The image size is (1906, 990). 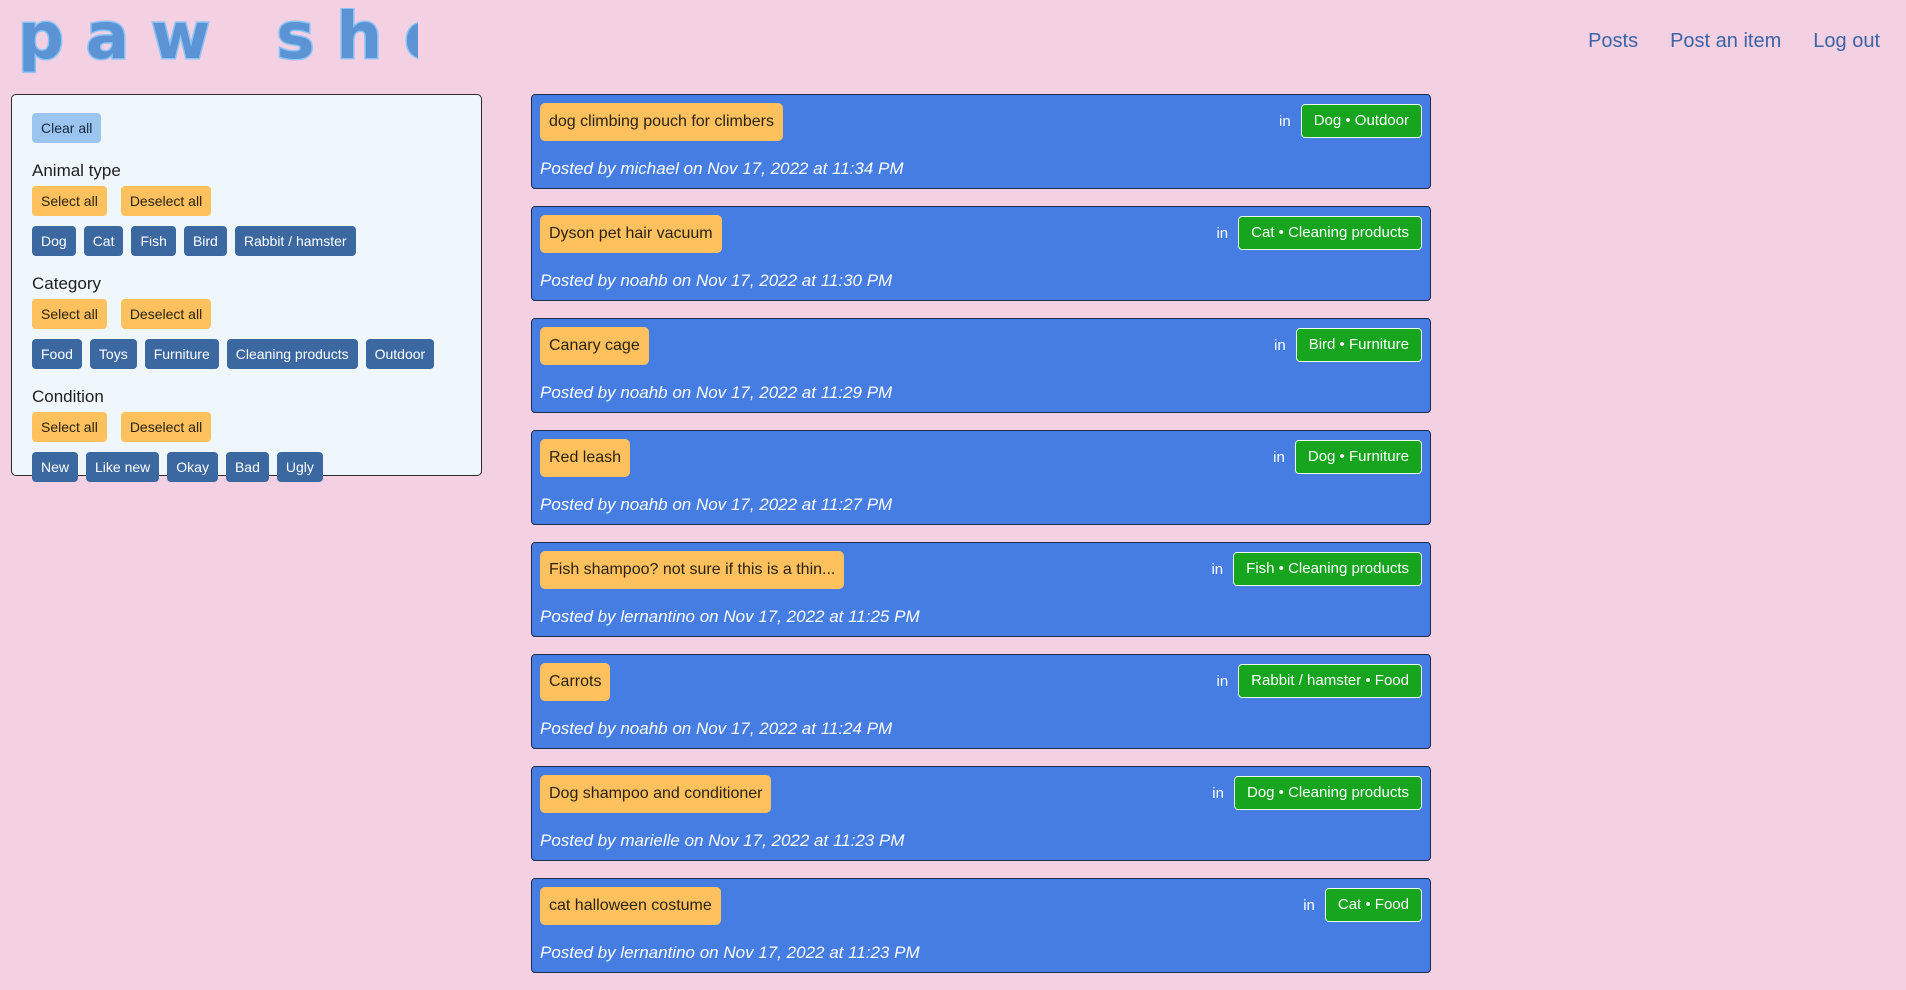 I want to click on post-title: Carrots, so click(x=575, y=682).